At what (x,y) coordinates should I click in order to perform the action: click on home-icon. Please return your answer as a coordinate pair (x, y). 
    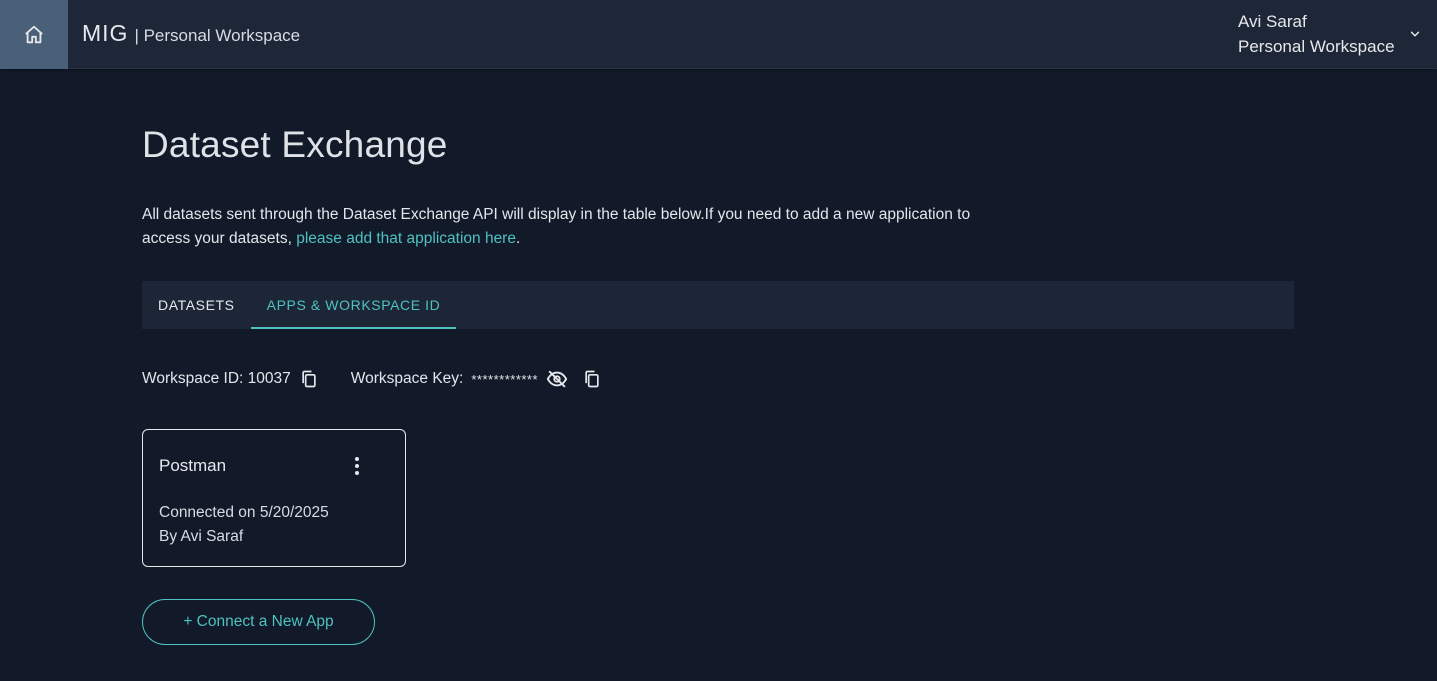
    Looking at the image, I should click on (34, 34).